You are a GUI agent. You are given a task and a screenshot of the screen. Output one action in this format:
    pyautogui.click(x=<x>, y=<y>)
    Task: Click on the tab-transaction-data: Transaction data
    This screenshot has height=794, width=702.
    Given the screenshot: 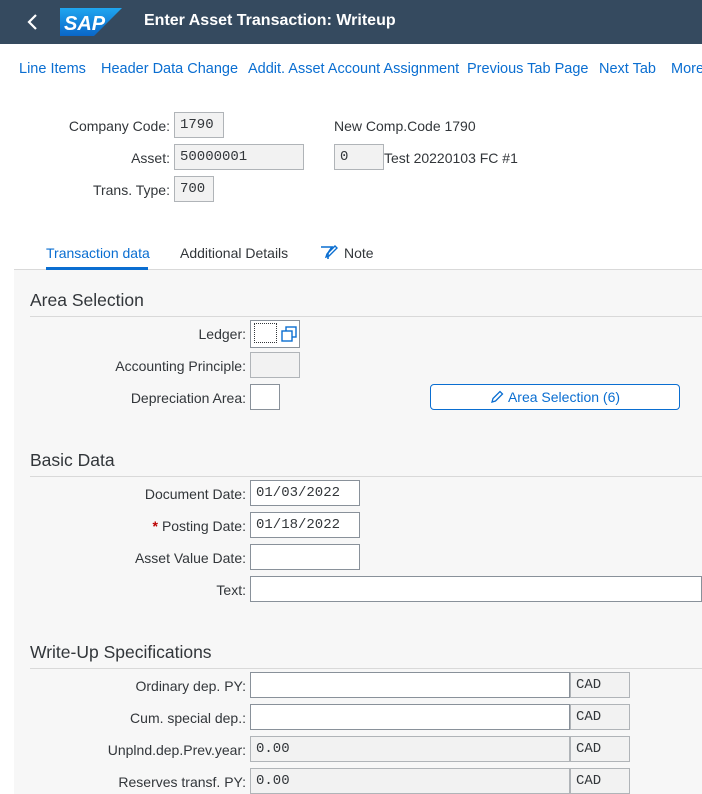 What is the action you would take?
    pyautogui.click(x=98, y=253)
    